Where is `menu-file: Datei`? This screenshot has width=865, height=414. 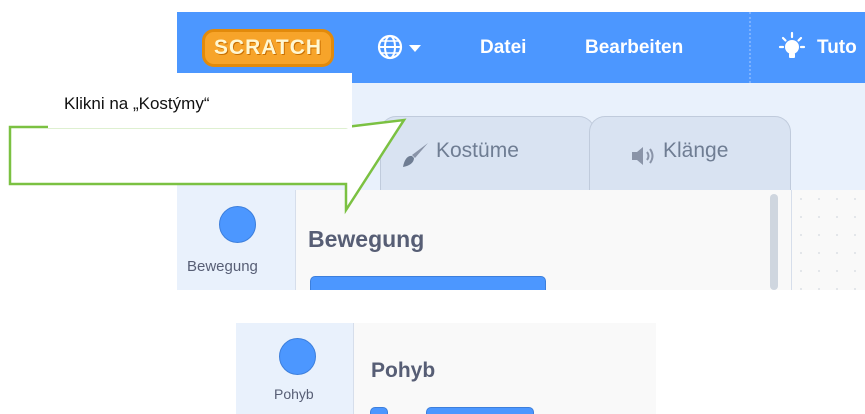 menu-file: Datei is located at coordinates (503, 48).